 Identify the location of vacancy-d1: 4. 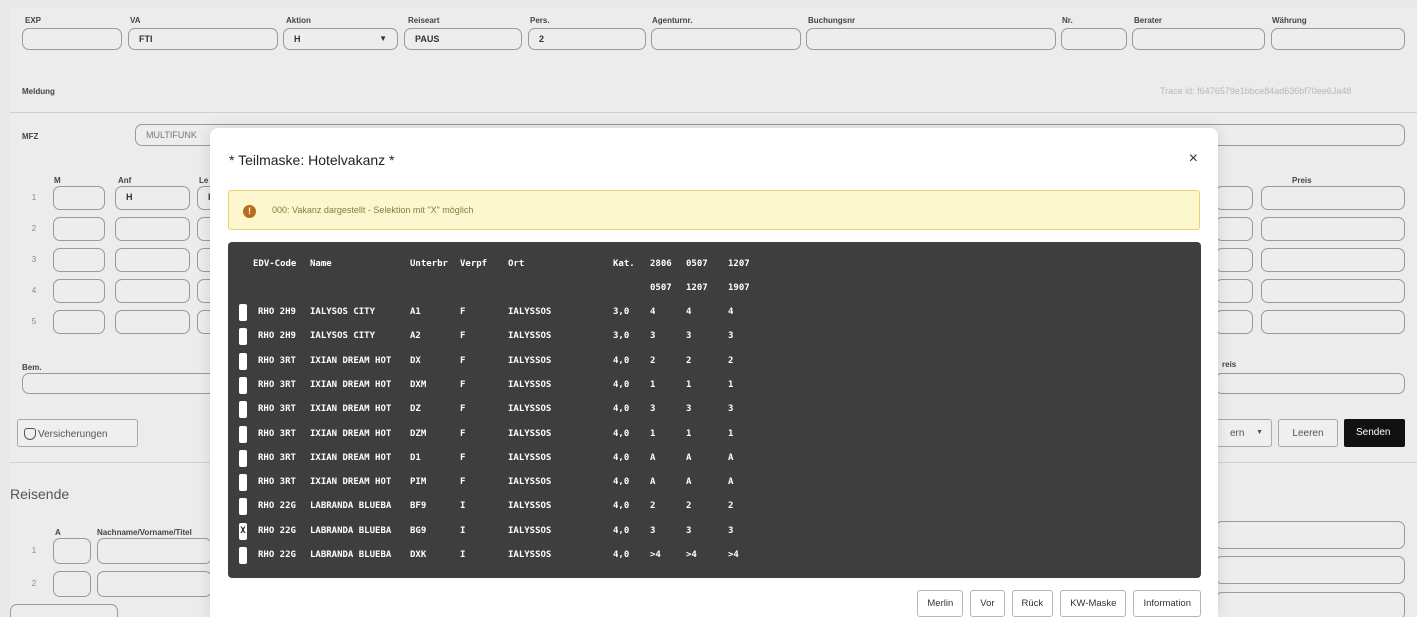
(653, 312).